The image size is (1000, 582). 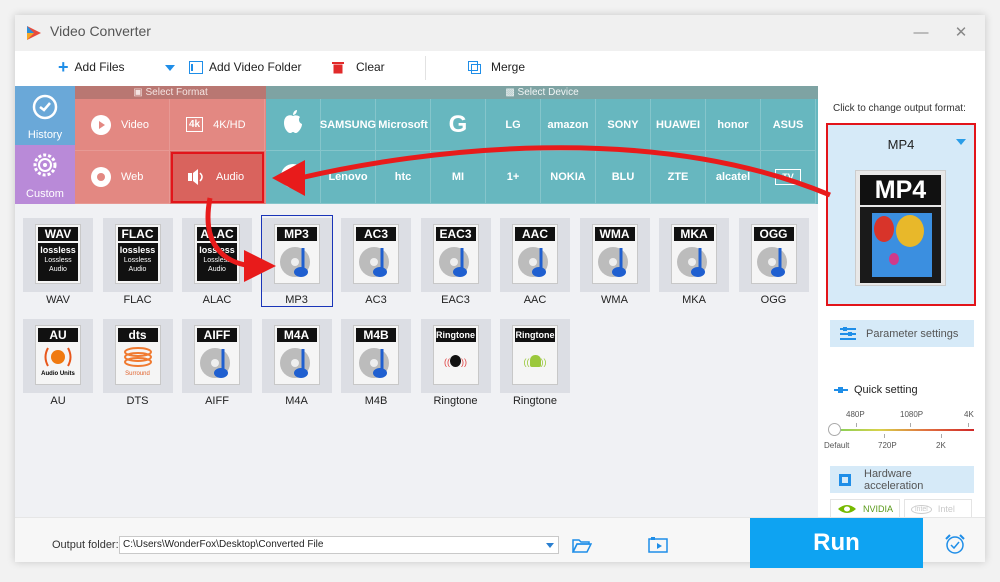 I want to click on device-blu: BLU, so click(x=623, y=177).